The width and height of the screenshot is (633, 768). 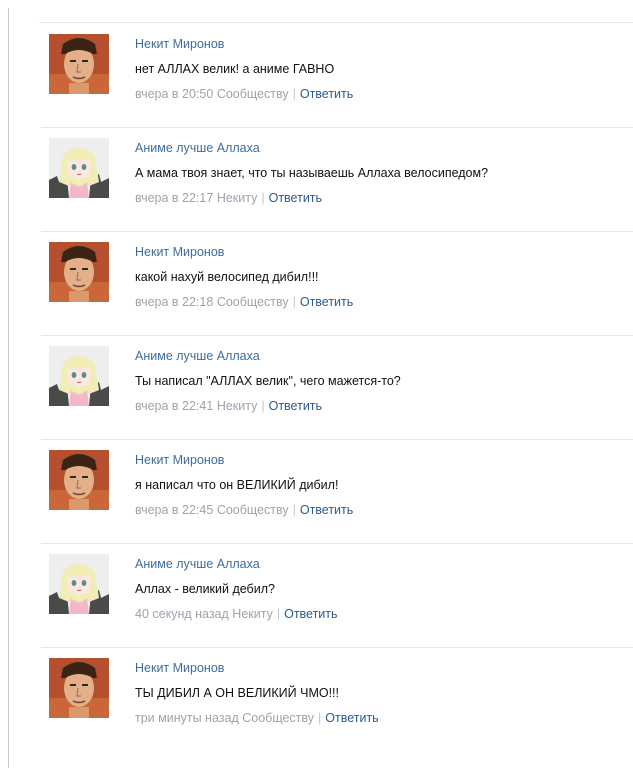 I want to click on comment-meta: три минуты назад Сообществу | Ответить, so click(x=257, y=718).